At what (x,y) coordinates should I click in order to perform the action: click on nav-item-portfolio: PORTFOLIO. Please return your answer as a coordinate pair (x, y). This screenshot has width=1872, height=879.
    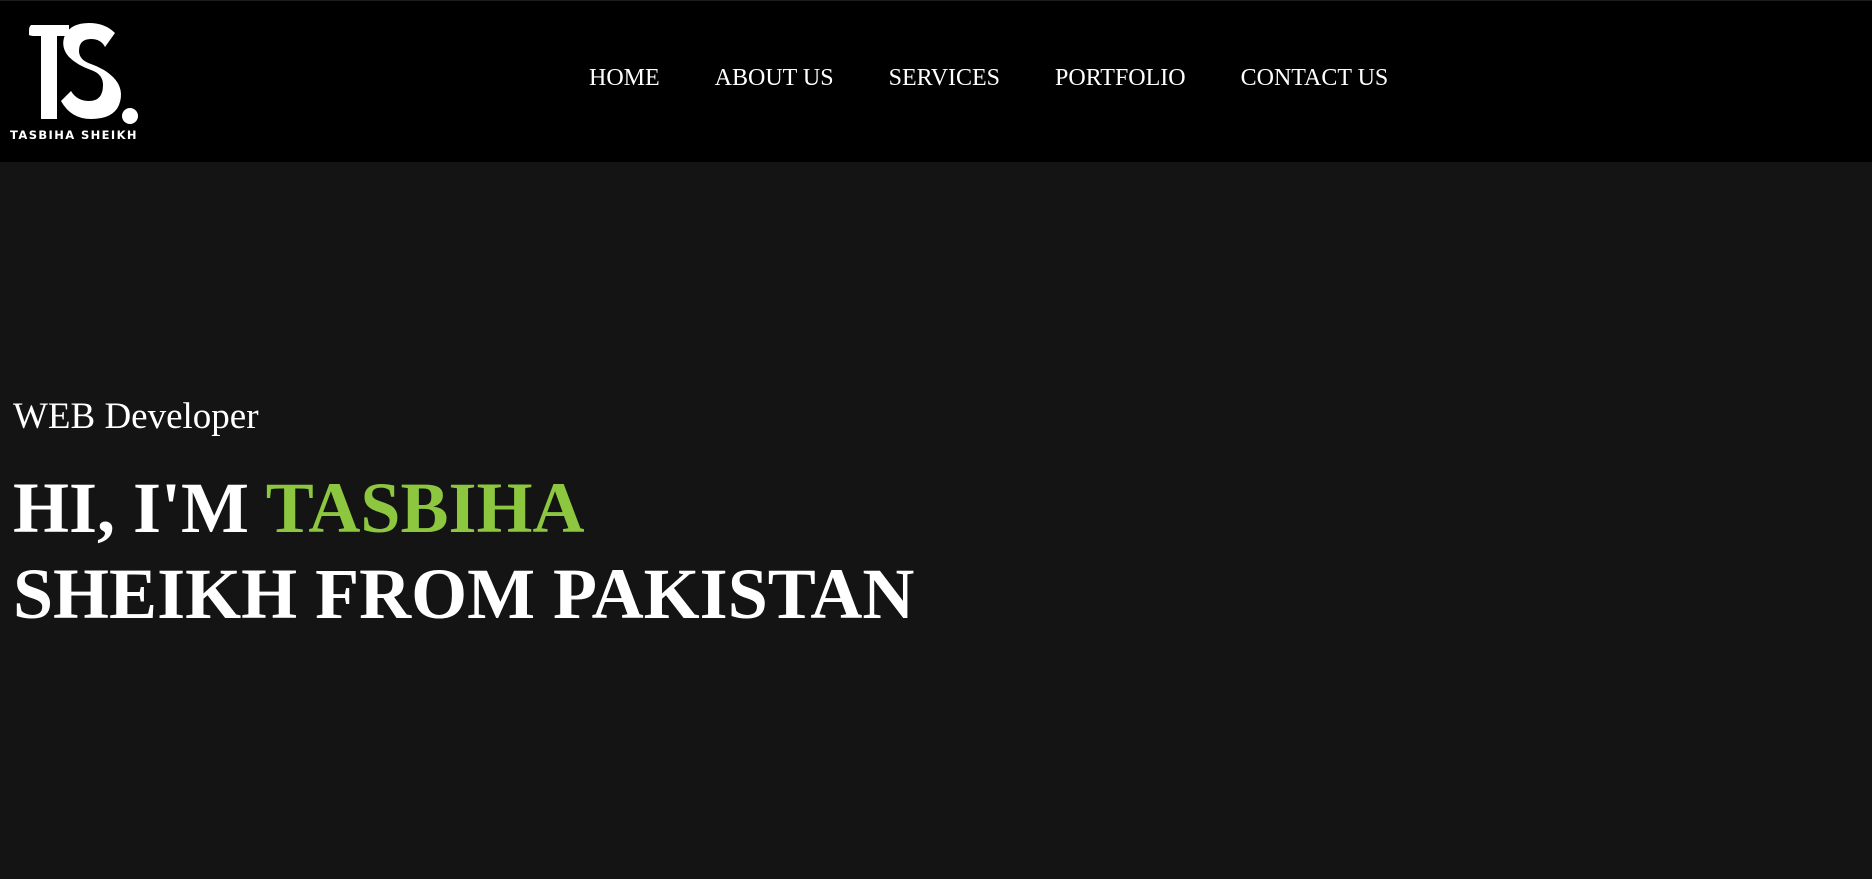
    Looking at the image, I should click on (1120, 78).